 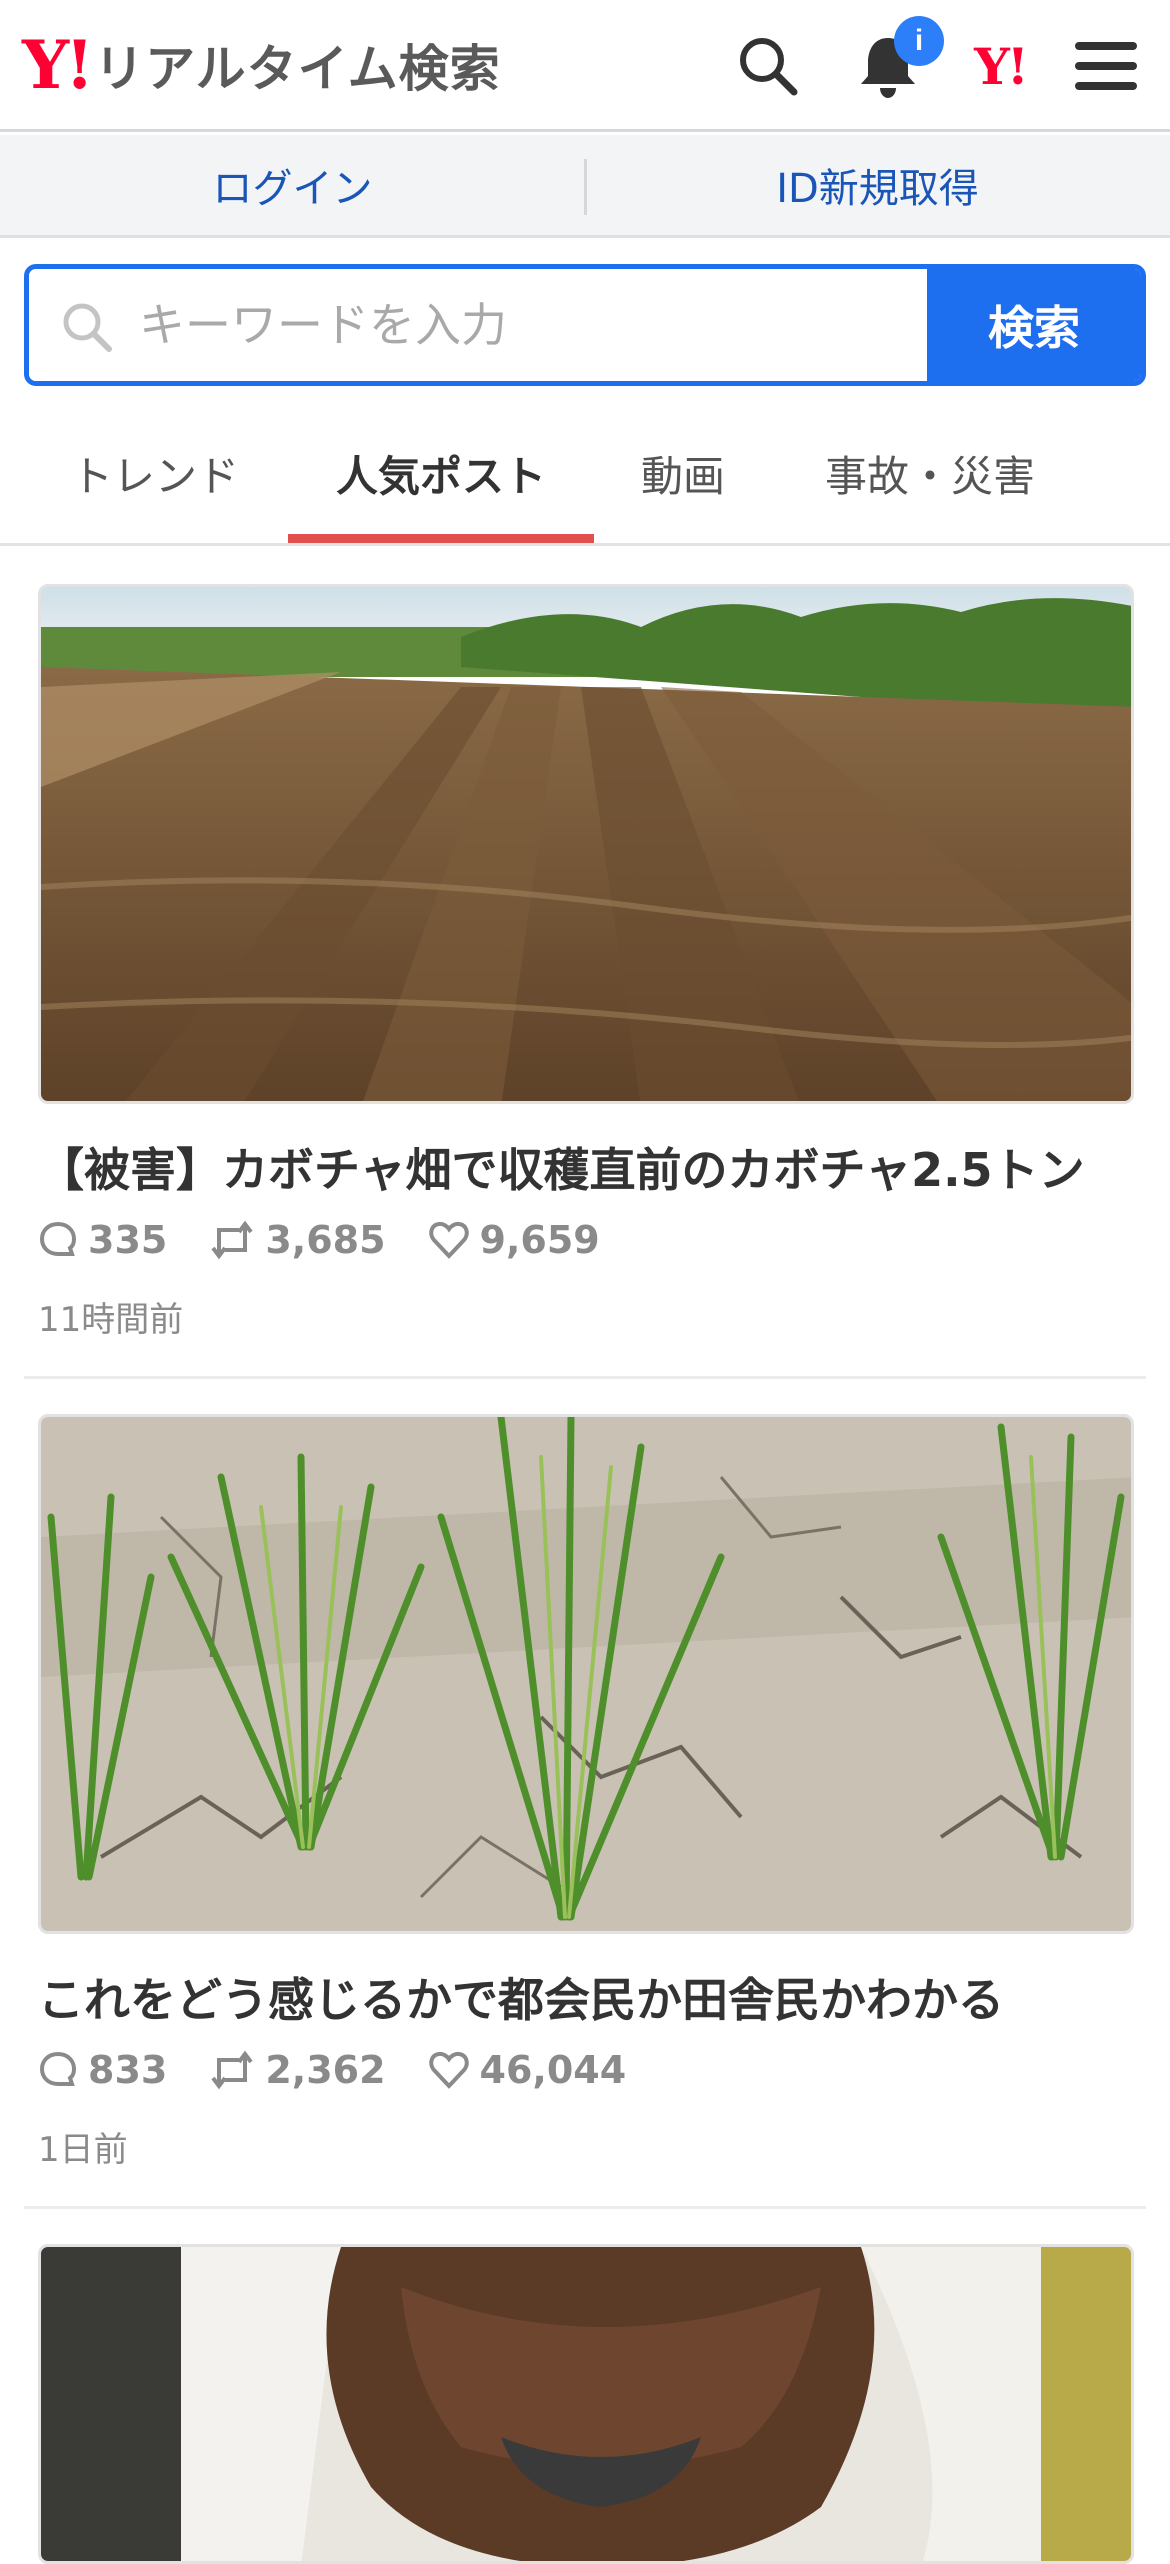 What do you see at coordinates (441, 473) in the screenshot?
I see `tab-popular-posts: 人気ポスト` at bounding box center [441, 473].